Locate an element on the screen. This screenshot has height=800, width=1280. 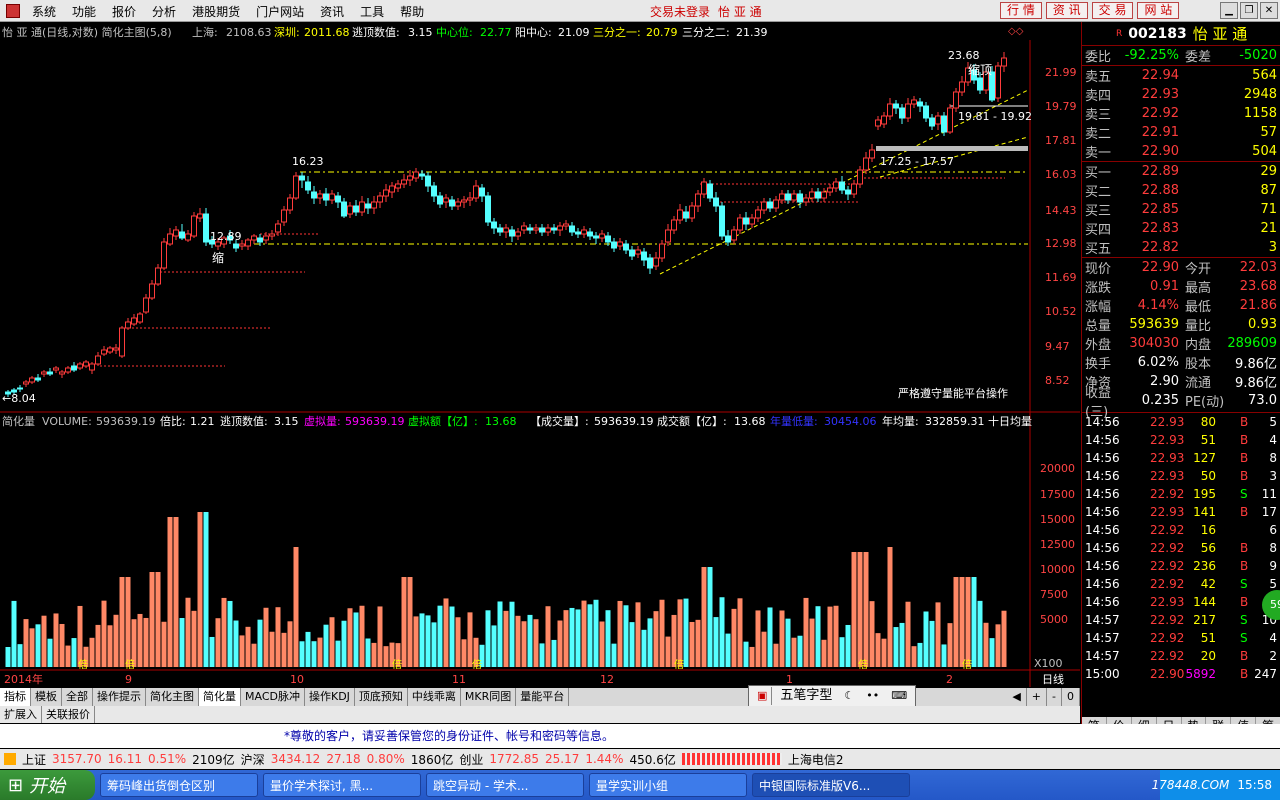
ask-row: 卖一 22.90 504 is located at coordinates (1181, 151).